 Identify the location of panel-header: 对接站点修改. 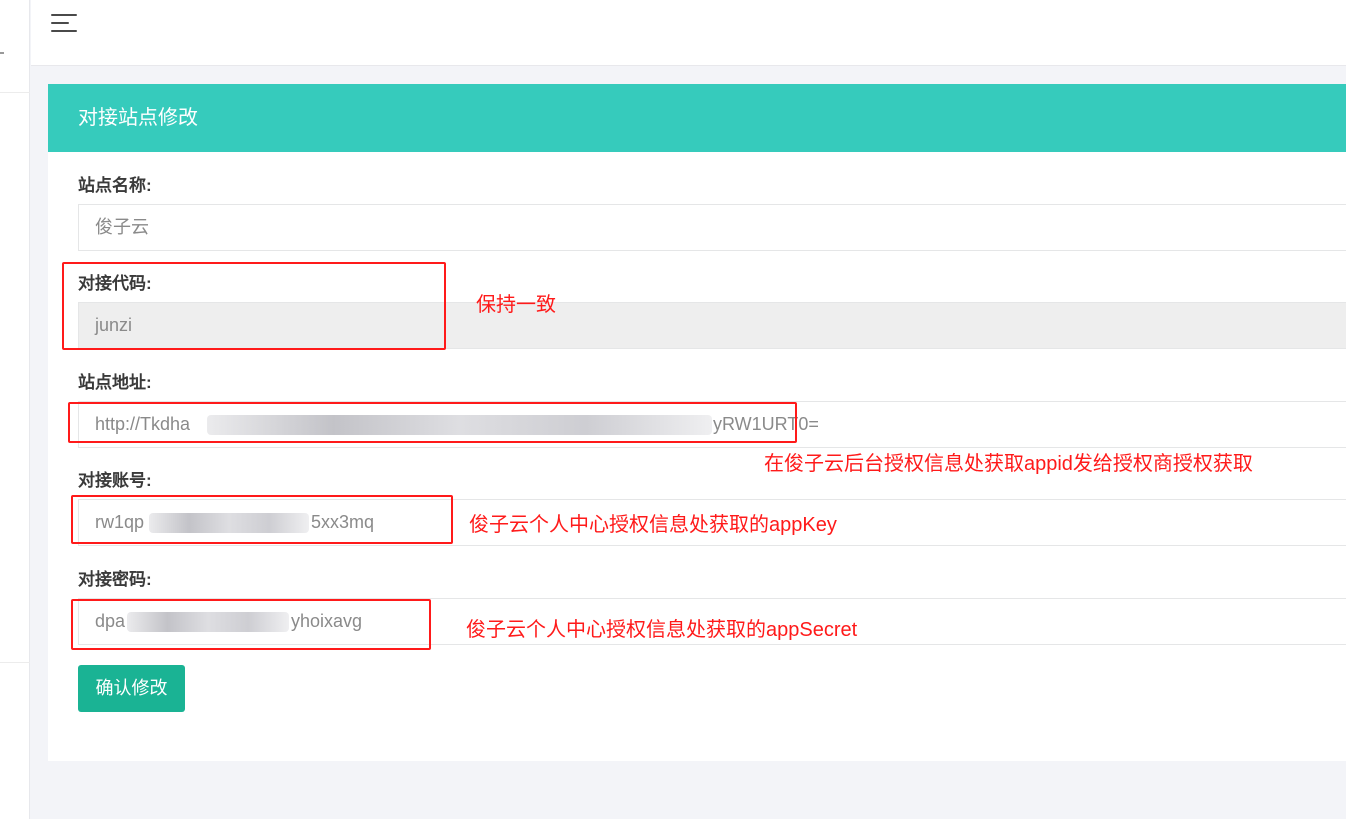
(697, 118).